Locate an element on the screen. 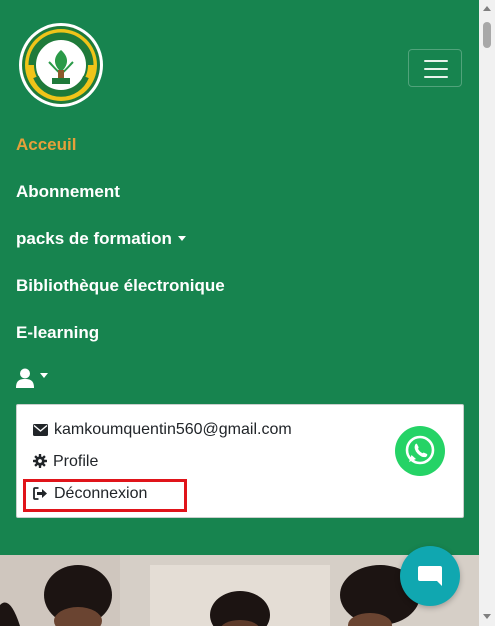  logout-highlight-box is located at coordinates (105, 495).